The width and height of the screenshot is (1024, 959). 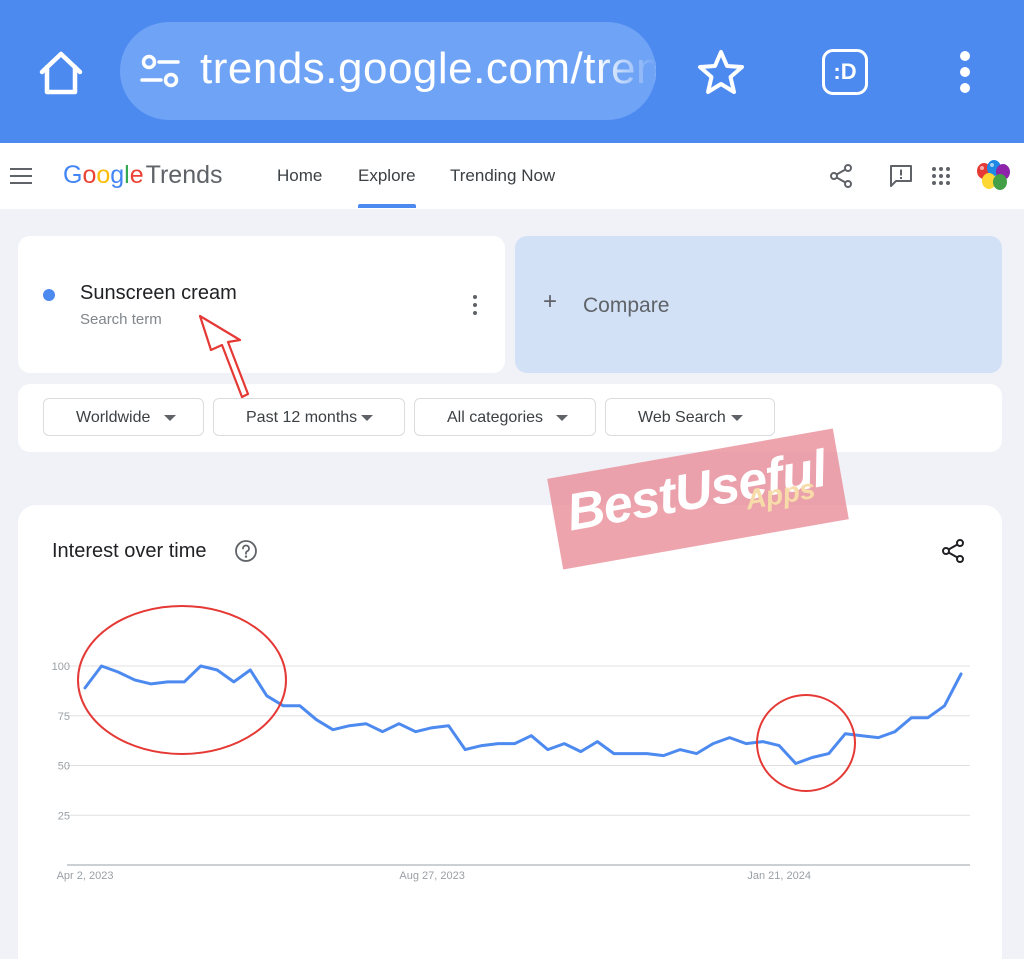 I want to click on annotation-circle-dip, so click(x=806, y=743).